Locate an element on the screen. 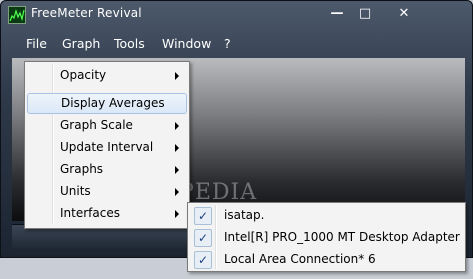  menu-item-opacity: Opacity is located at coordinates (107, 75).